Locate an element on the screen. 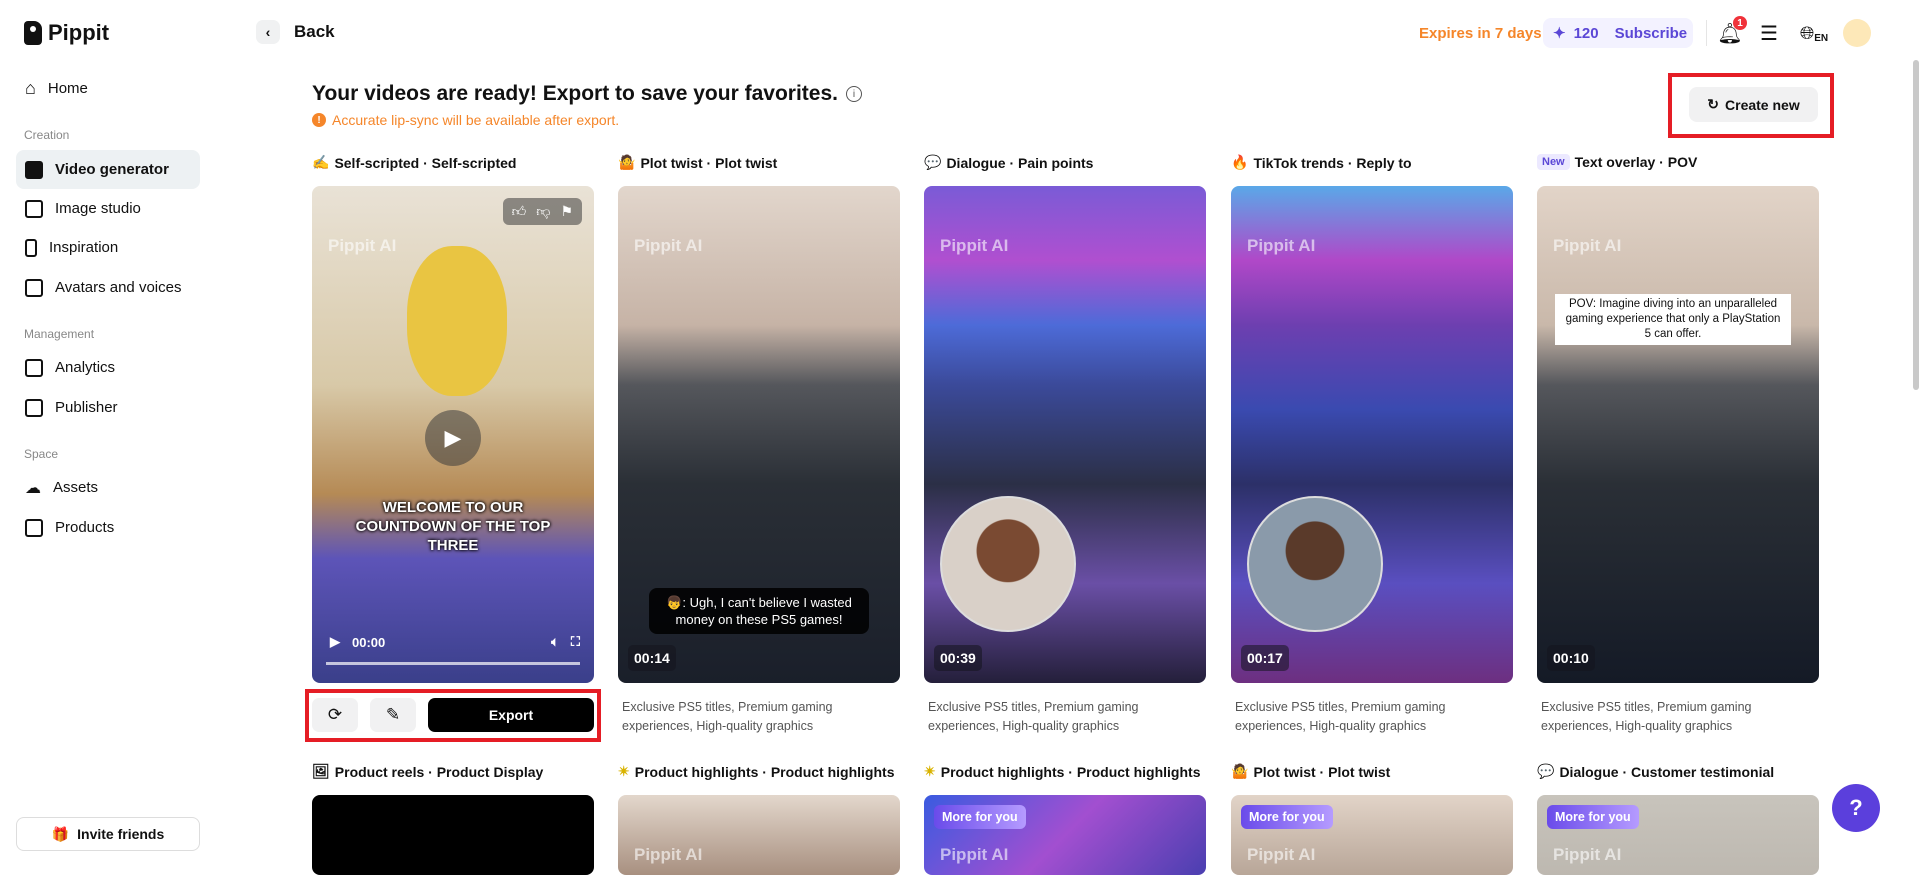 The width and height of the screenshot is (1920, 875). edit-button: ✎ is located at coordinates (393, 715).